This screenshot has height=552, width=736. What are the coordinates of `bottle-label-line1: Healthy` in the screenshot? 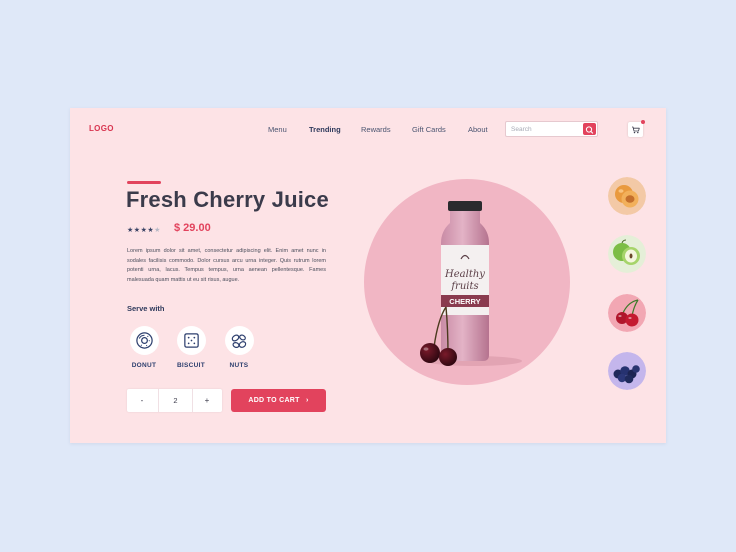 It's located at (464, 274).